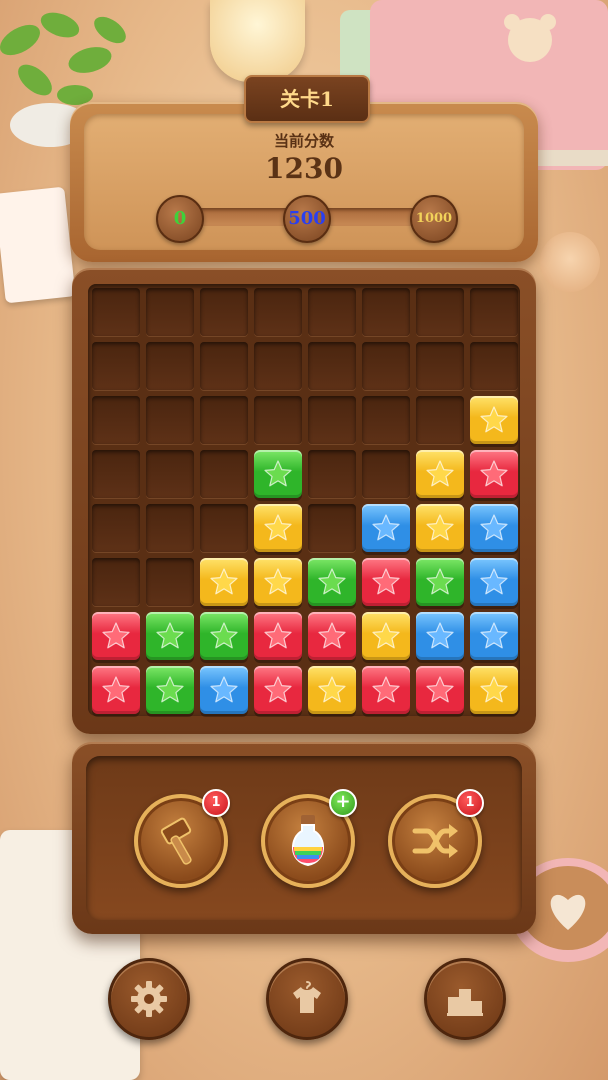  I want to click on candle, so click(257, 41).